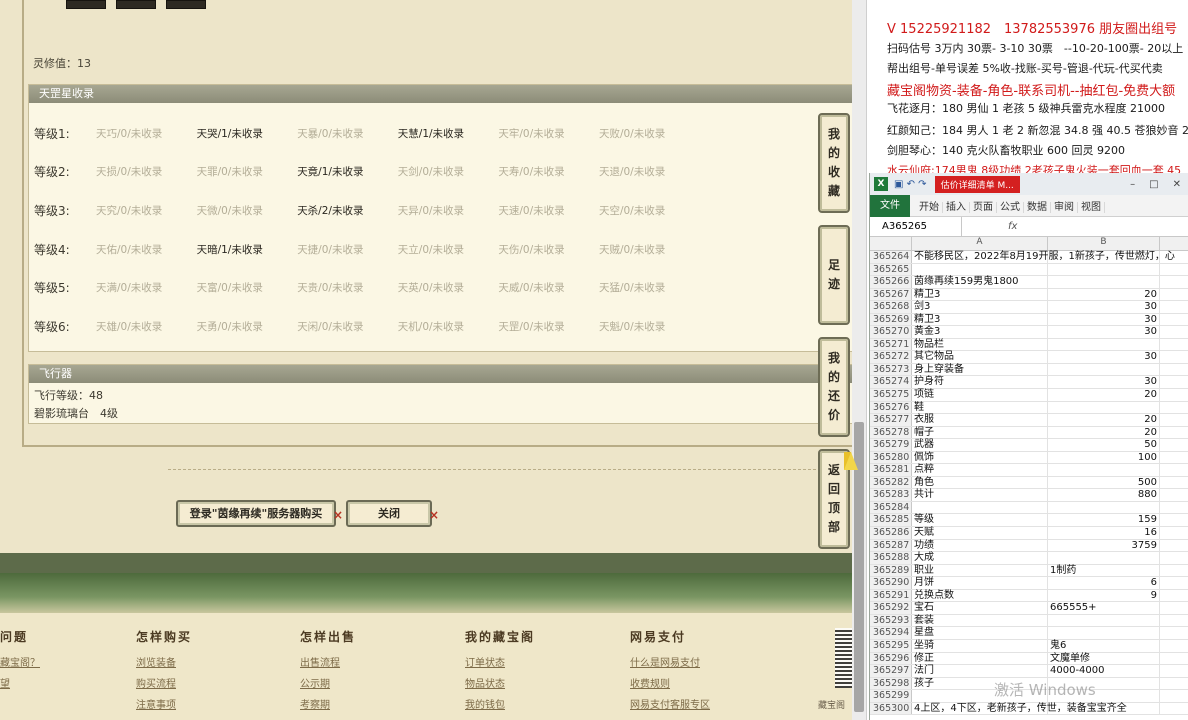 Image resolution: width=1188 pixels, height=720 pixels. I want to click on row-number: 365295, so click(891, 645).